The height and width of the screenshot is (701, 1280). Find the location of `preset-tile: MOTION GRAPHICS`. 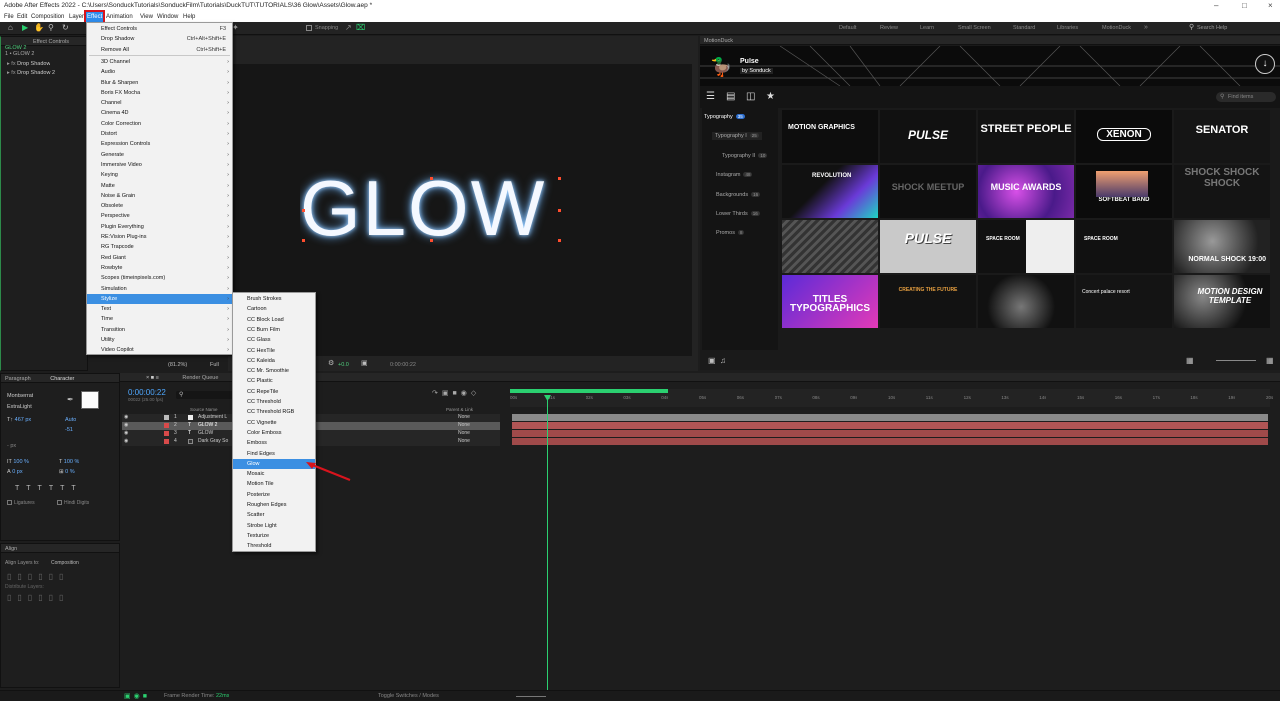

preset-tile: MOTION GRAPHICS is located at coordinates (830, 136).